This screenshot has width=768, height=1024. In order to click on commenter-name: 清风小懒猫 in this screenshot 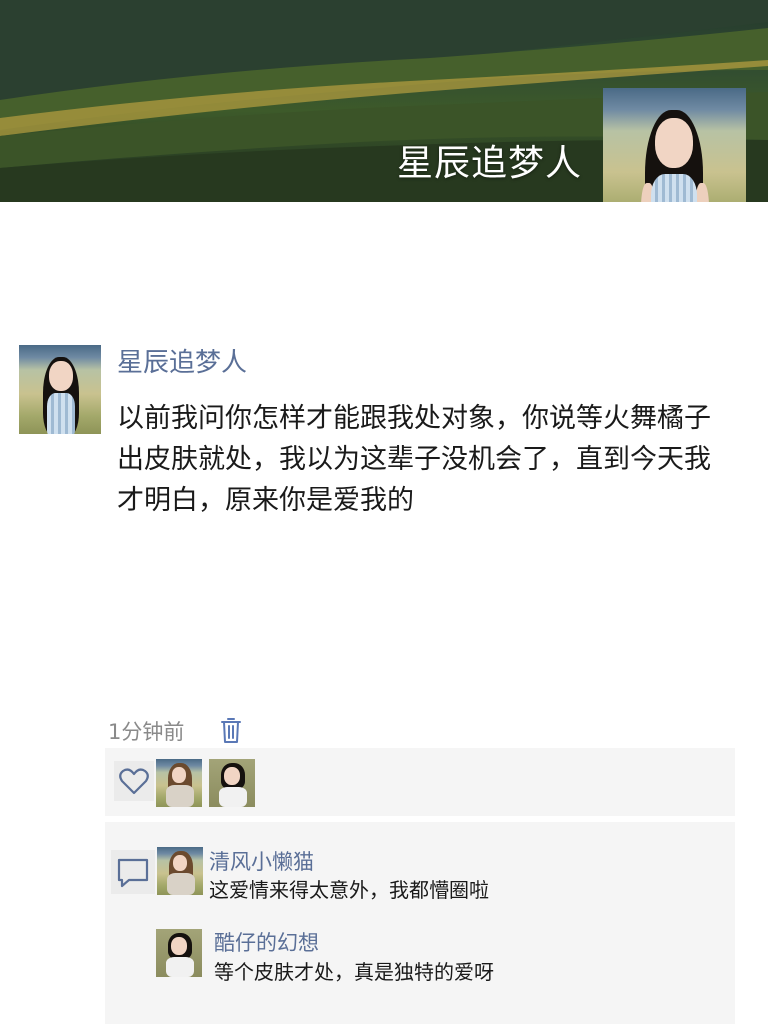, I will do `click(261, 861)`.